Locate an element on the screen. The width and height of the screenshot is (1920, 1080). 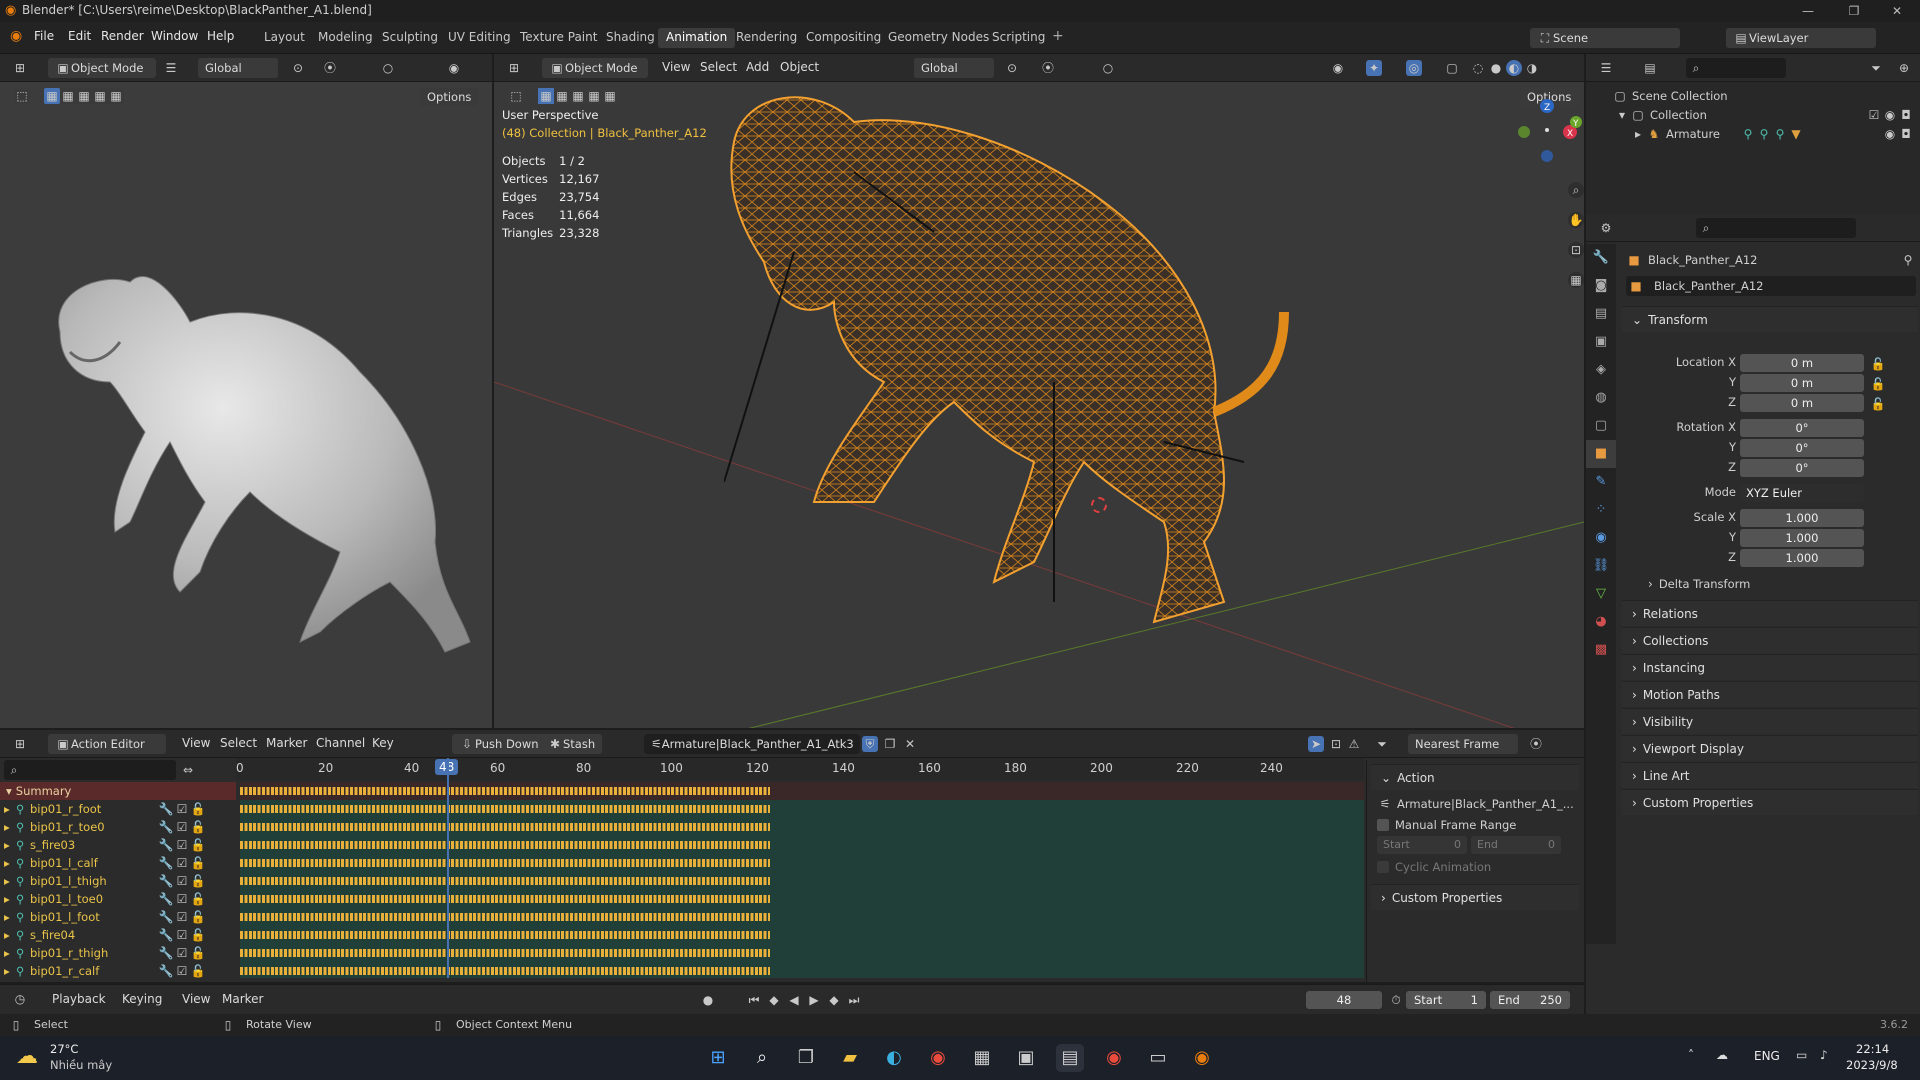
maximize-icon: ❐ is located at coordinates (1854, 11).